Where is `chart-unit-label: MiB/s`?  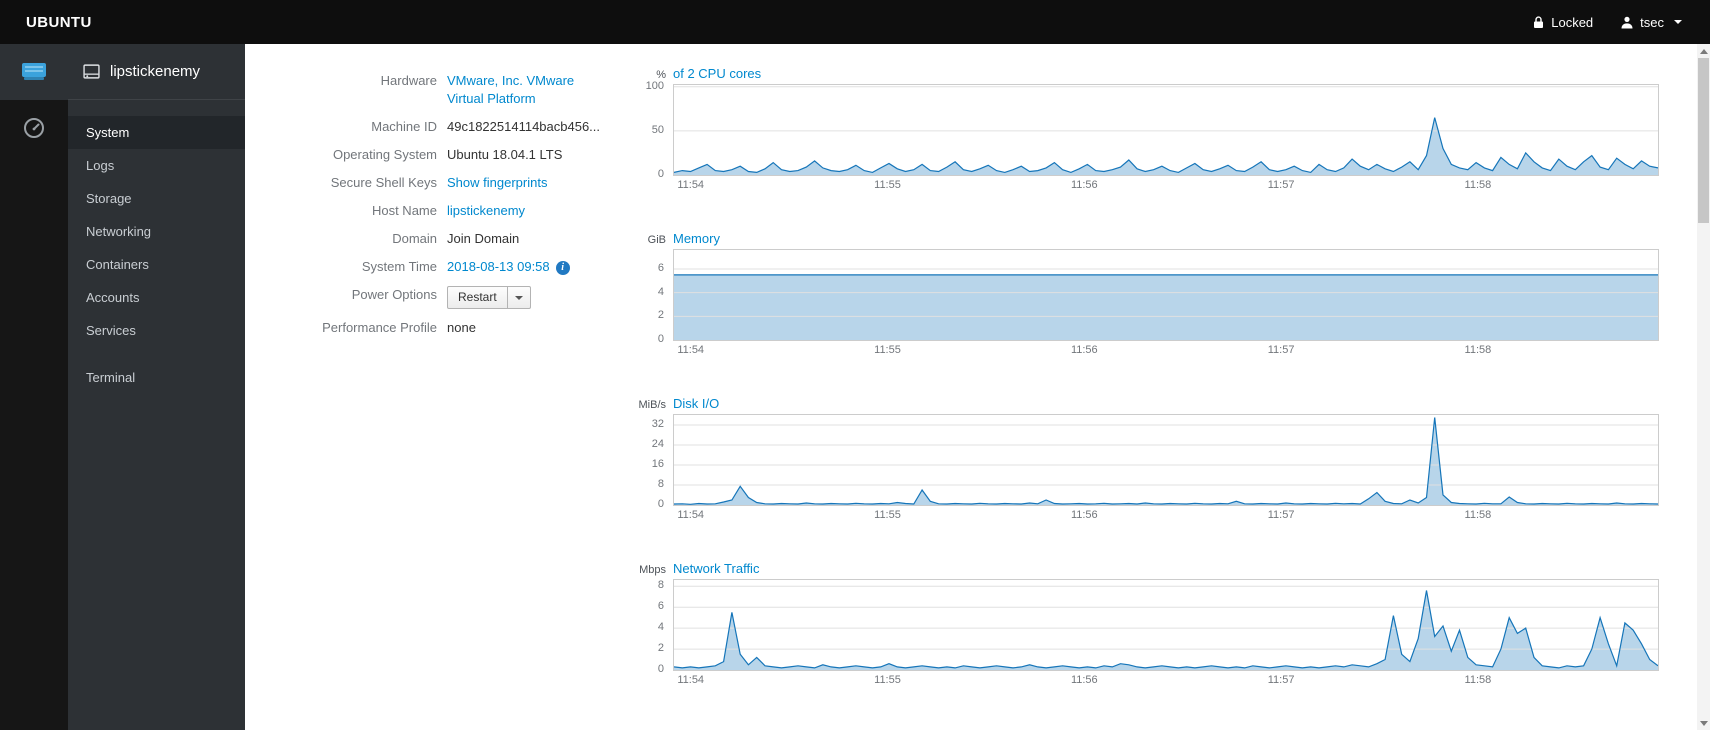
chart-unit-label: MiB/s is located at coordinates (652, 405).